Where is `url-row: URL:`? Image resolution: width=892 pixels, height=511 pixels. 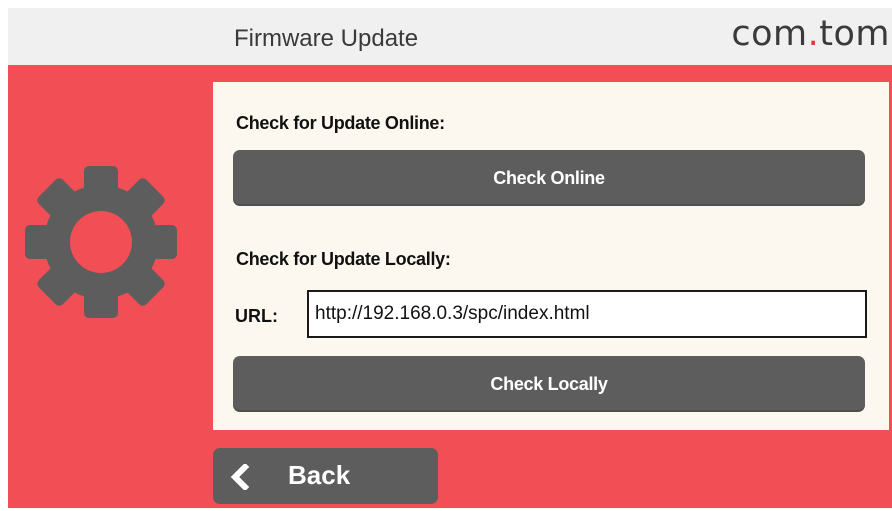 url-row: URL: is located at coordinates (551, 316).